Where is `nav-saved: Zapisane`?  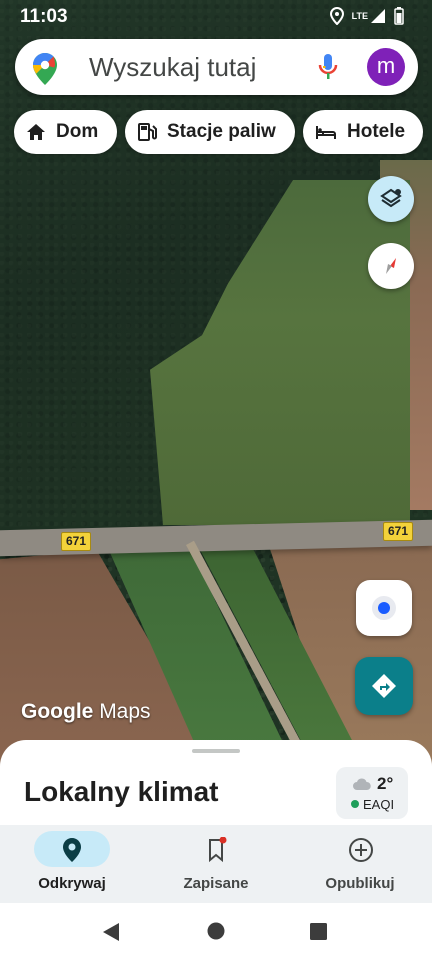 nav-saved: Zapisane is located at coordinates (216, 864).